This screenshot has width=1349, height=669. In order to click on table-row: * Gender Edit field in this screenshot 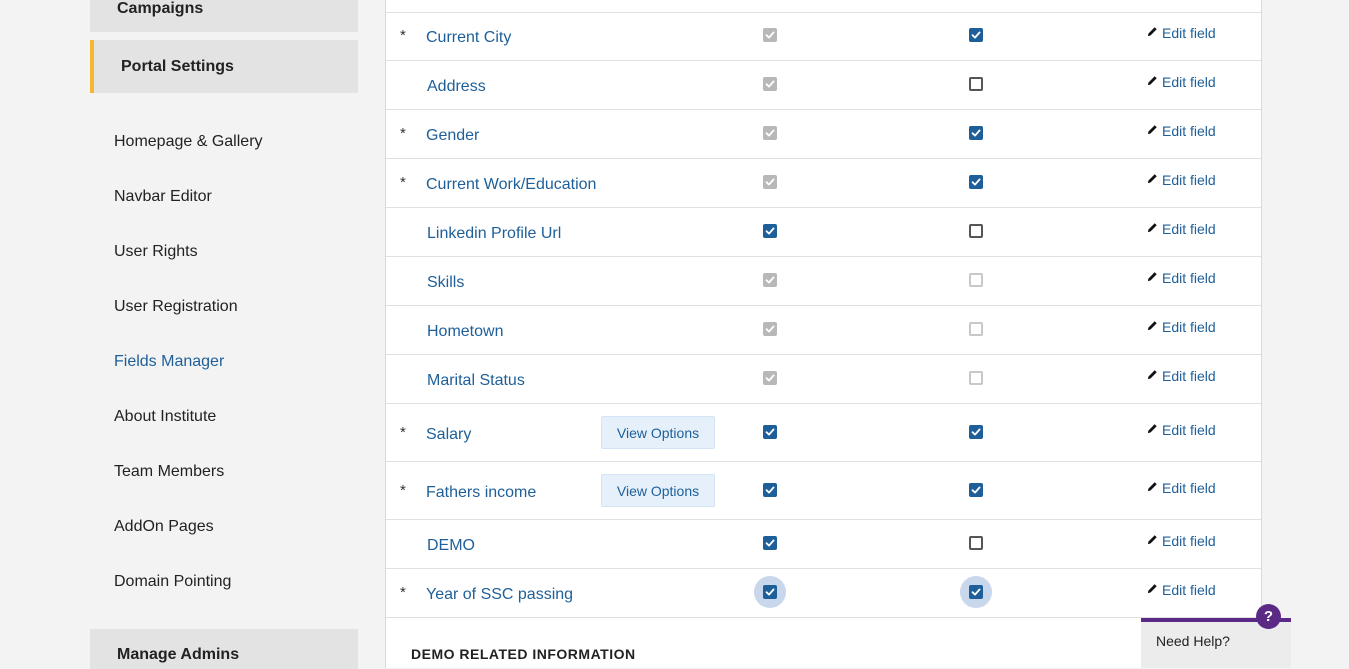, I will do `click(823, 134)`.